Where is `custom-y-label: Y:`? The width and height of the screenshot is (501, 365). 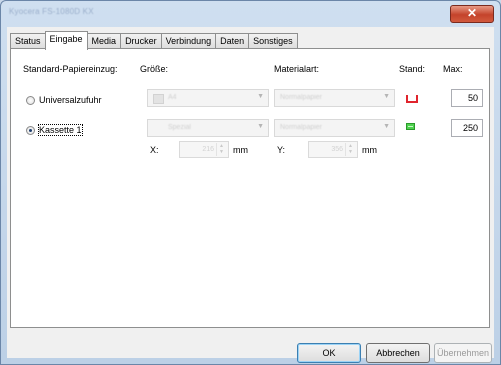
custom-y-label: Y: is located at coordinates (281, 150).